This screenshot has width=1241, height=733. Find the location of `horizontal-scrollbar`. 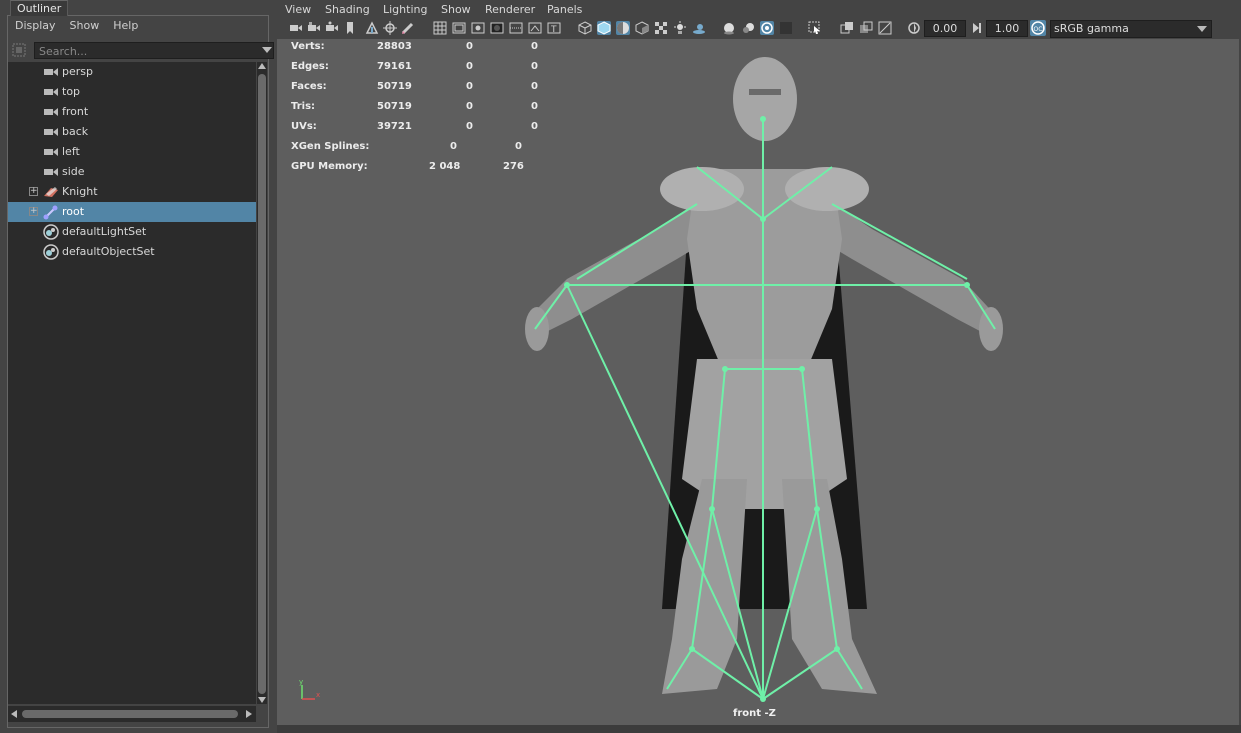

horizontal-scrollbar is located at coordinates (132, 714).